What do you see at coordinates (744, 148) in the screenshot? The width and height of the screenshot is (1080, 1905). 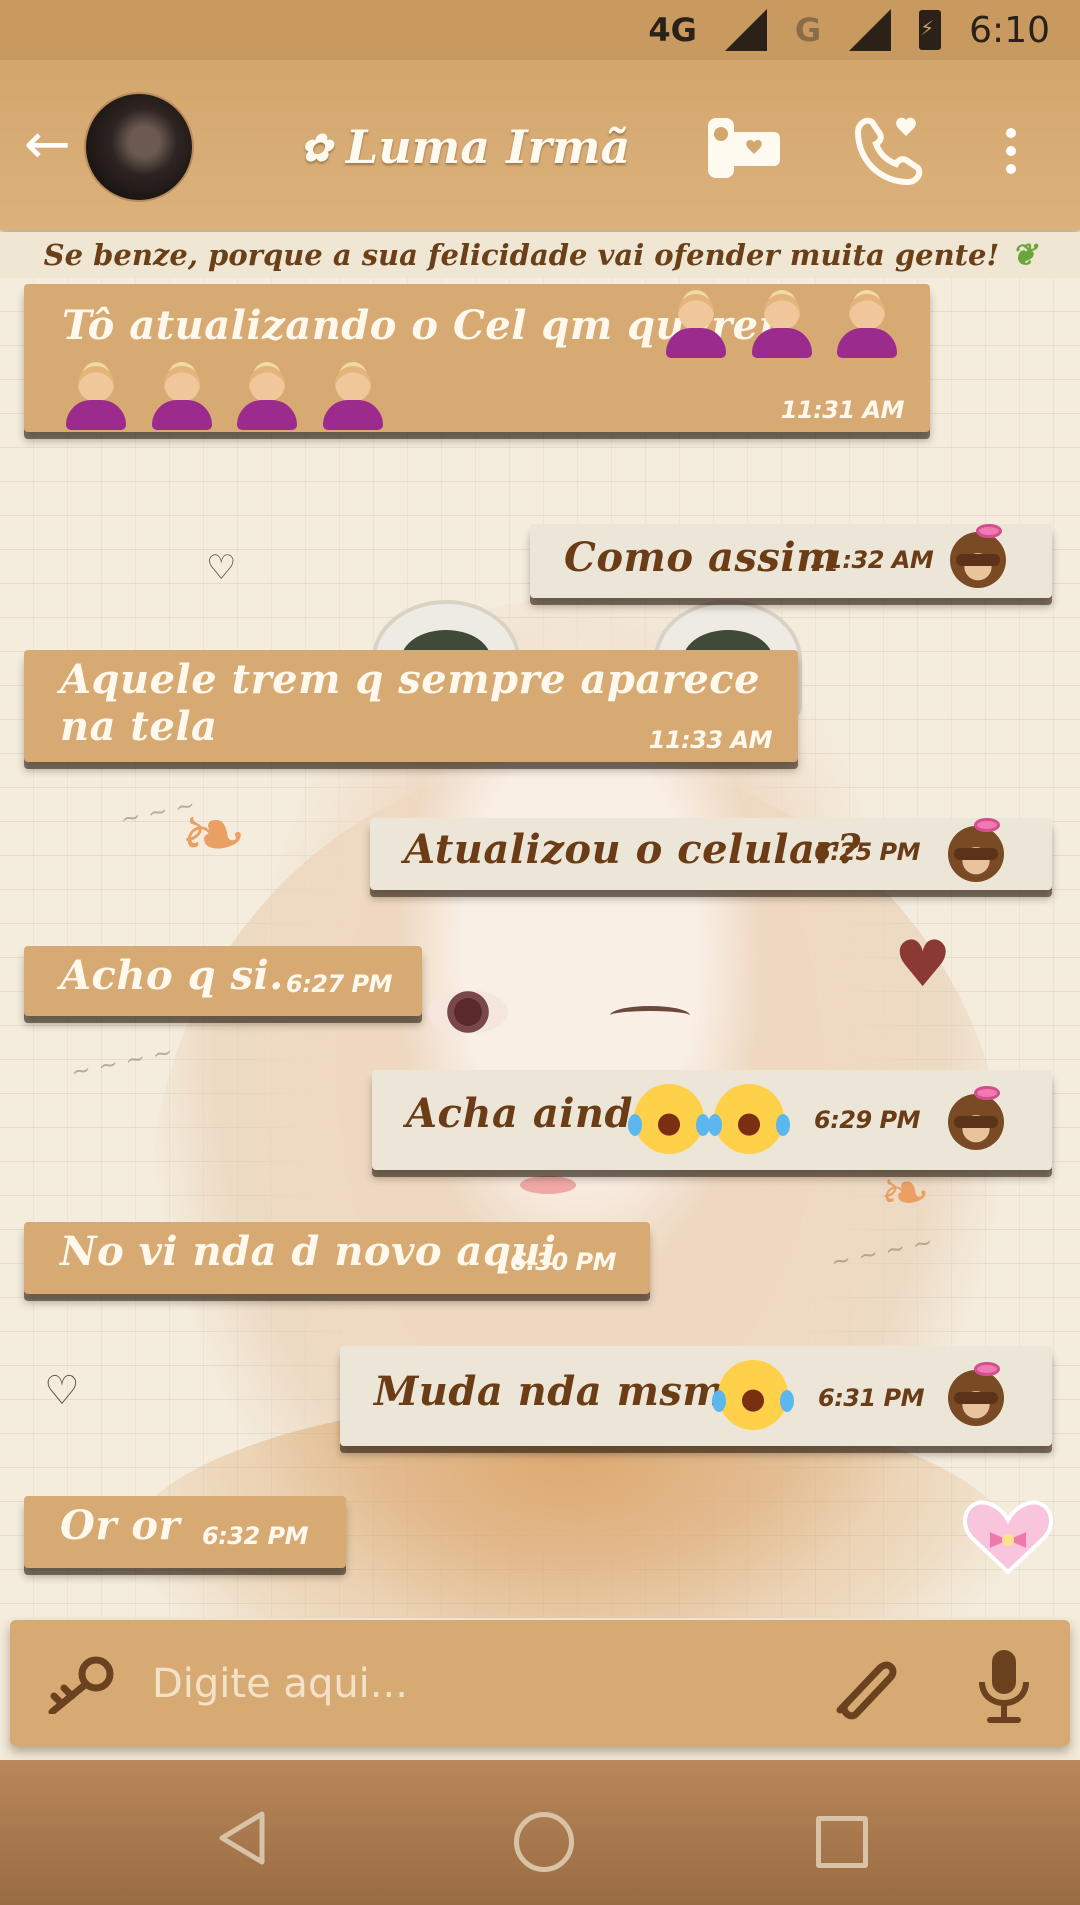 I see `video-call-icon` at bounding box center [744, 148].